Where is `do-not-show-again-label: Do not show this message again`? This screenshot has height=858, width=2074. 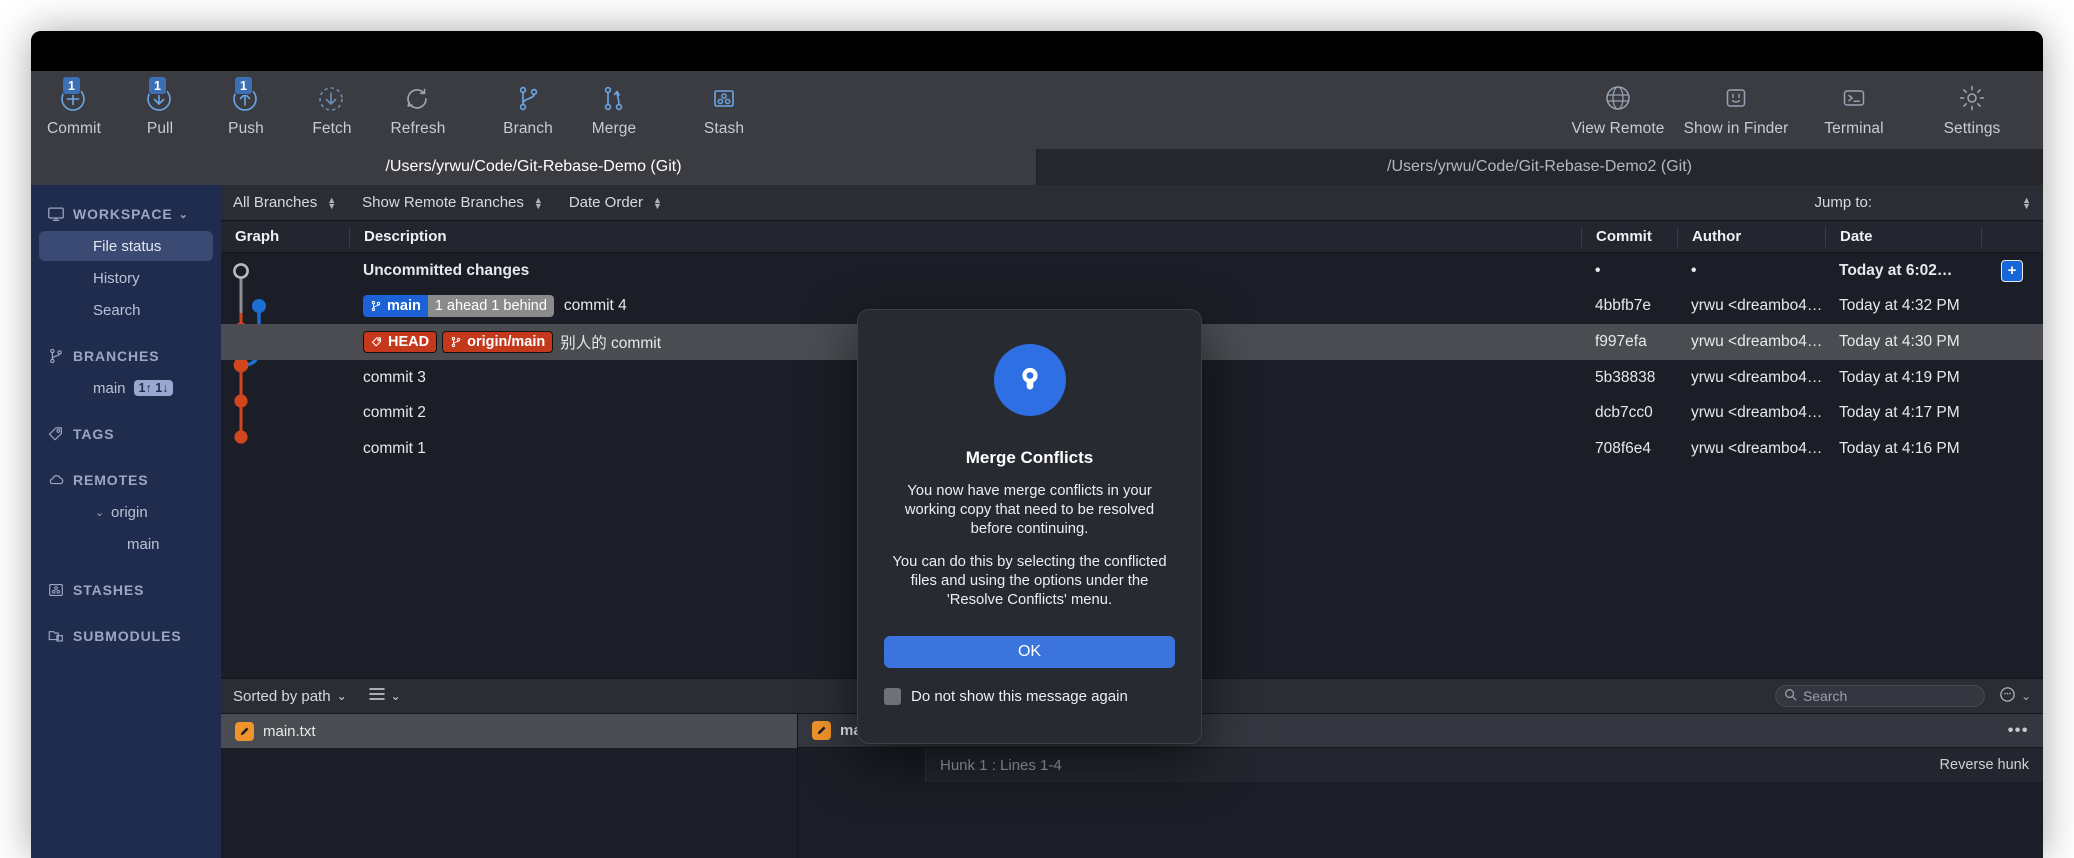
do-not-show-again-label: Do not show this message again is located at coordinates (1019, 696).